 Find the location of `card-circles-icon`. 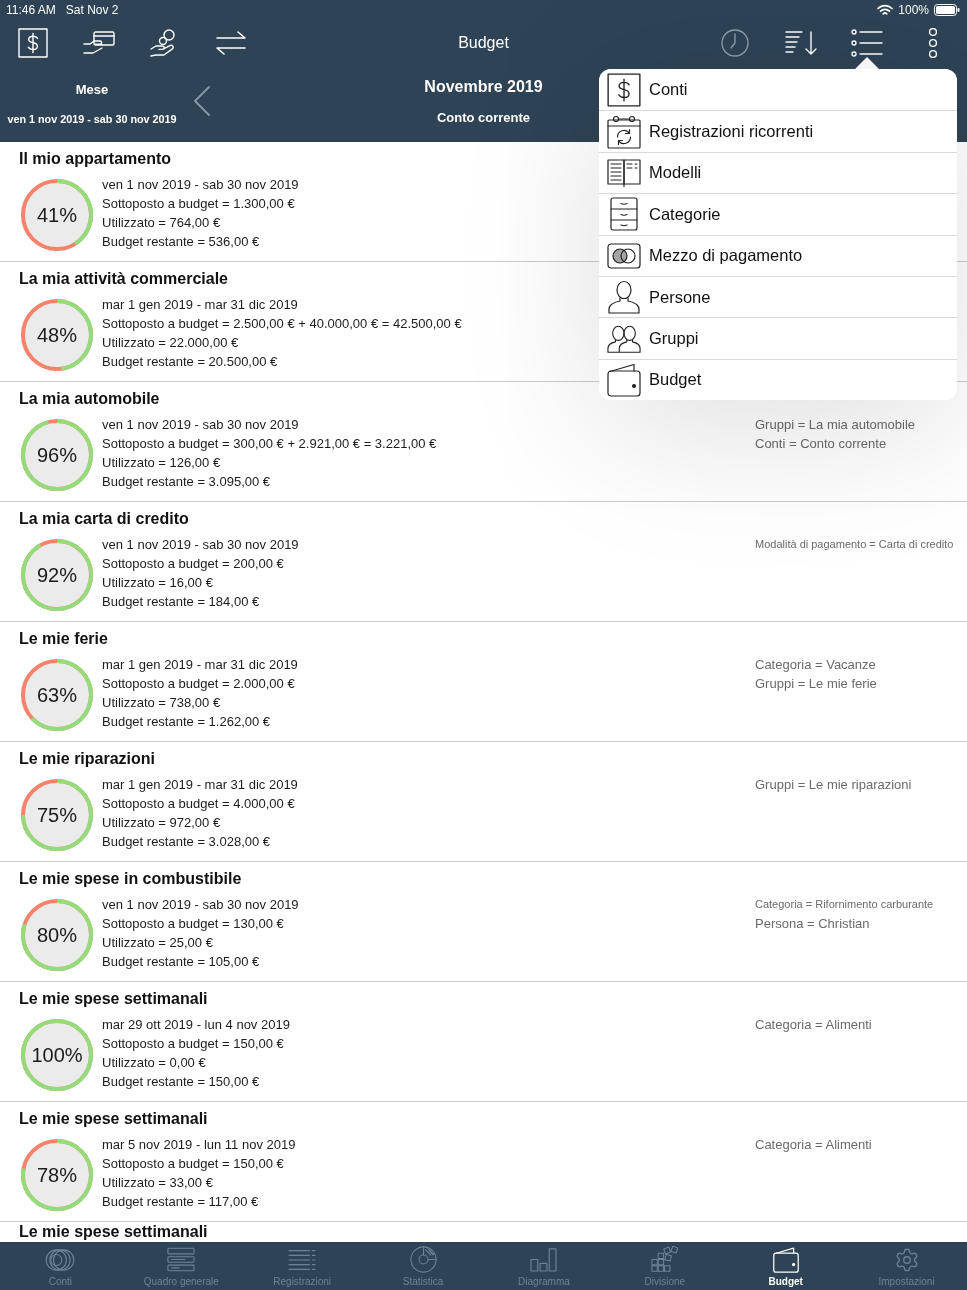

card-circles-icon is located at coordinates (624, 255).